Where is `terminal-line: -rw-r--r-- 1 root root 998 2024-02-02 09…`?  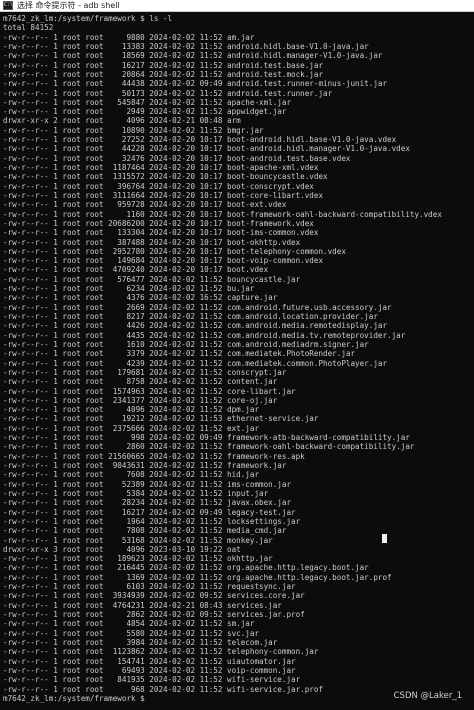 terminal-line: -rw-r--r-- 1 root root 998 2024-02-02 09… is located at coordinates (206, 438).